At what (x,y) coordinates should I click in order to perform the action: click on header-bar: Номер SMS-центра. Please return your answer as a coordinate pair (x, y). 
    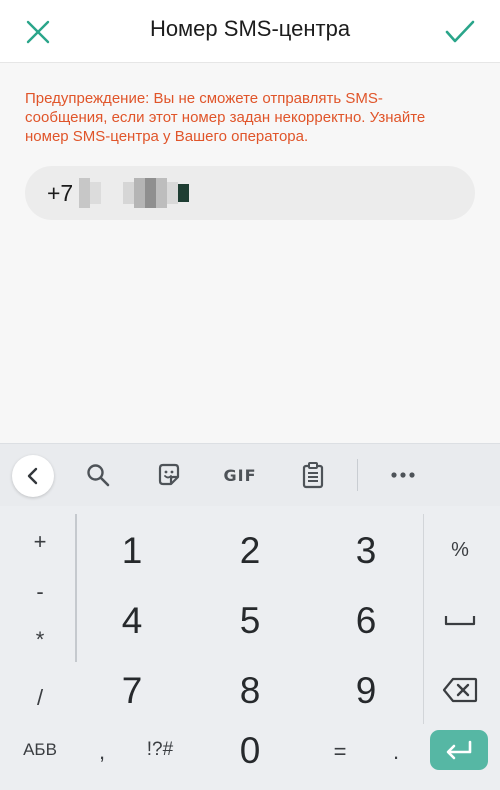
    Looking at the image, I should click on (250, 31).